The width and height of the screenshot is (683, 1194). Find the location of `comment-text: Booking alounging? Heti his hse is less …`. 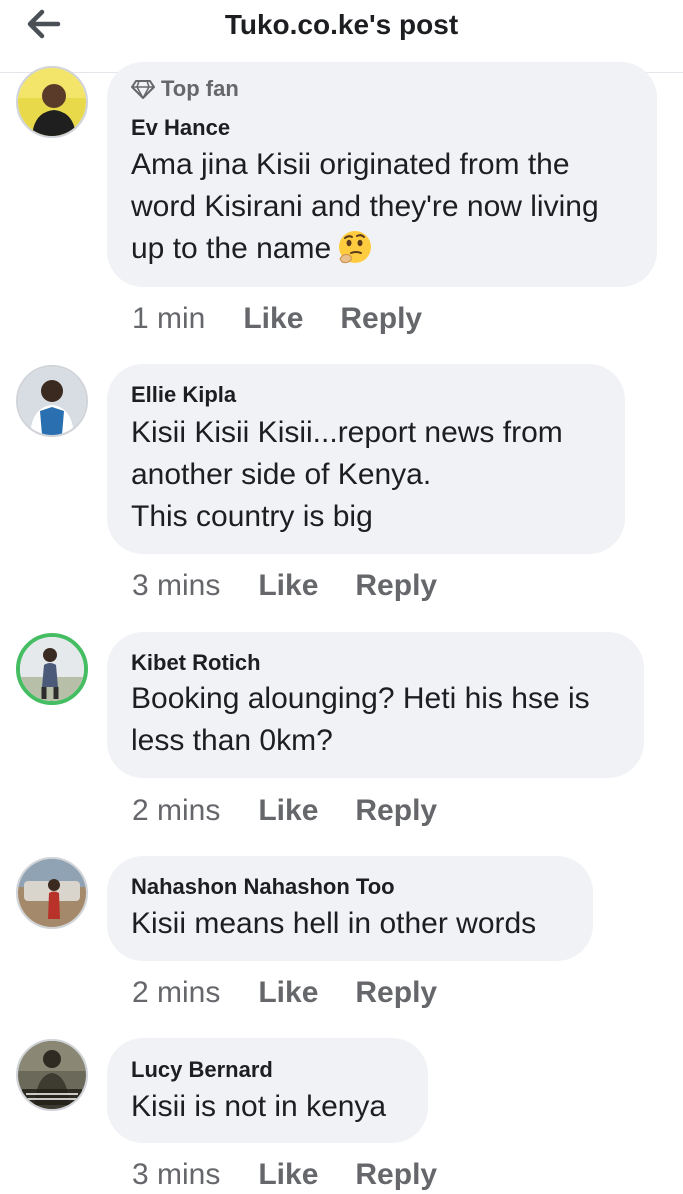

comment-text: Booking alounging? Heti his hse is less … is located at coordinates (360, 720).